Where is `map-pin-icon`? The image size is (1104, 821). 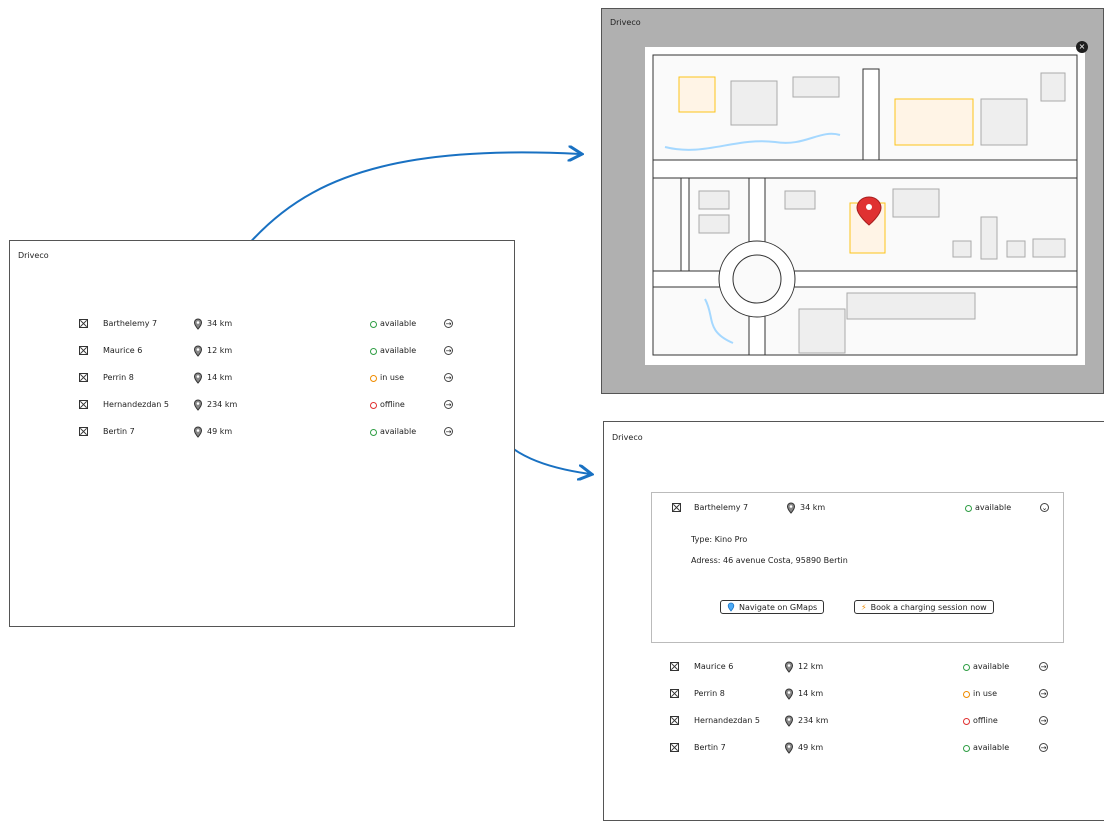
map-pin-icon is located at coordinates (731, 607).